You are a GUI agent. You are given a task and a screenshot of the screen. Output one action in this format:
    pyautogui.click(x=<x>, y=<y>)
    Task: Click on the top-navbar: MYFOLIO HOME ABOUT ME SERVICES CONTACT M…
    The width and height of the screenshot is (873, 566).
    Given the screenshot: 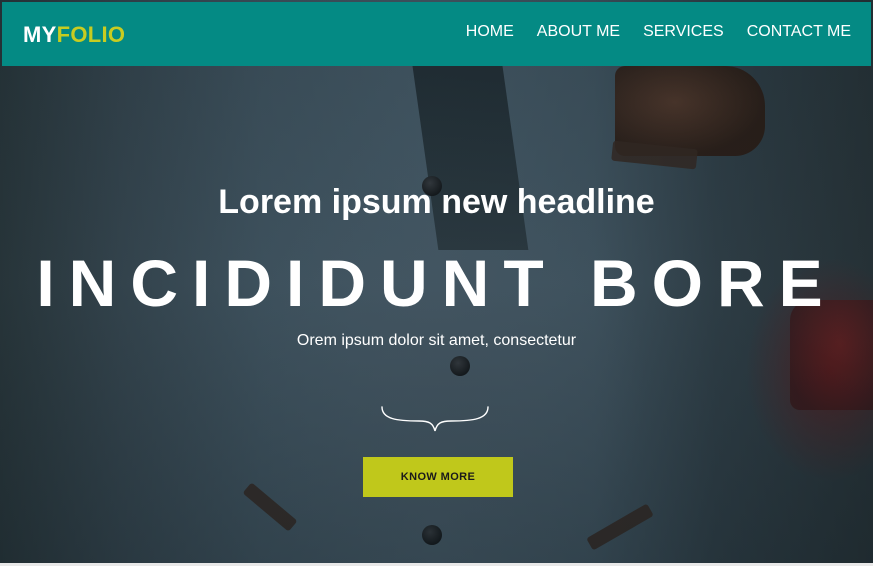 What is the action you would take?
    pyautogui.click(x=436, y=34)
    